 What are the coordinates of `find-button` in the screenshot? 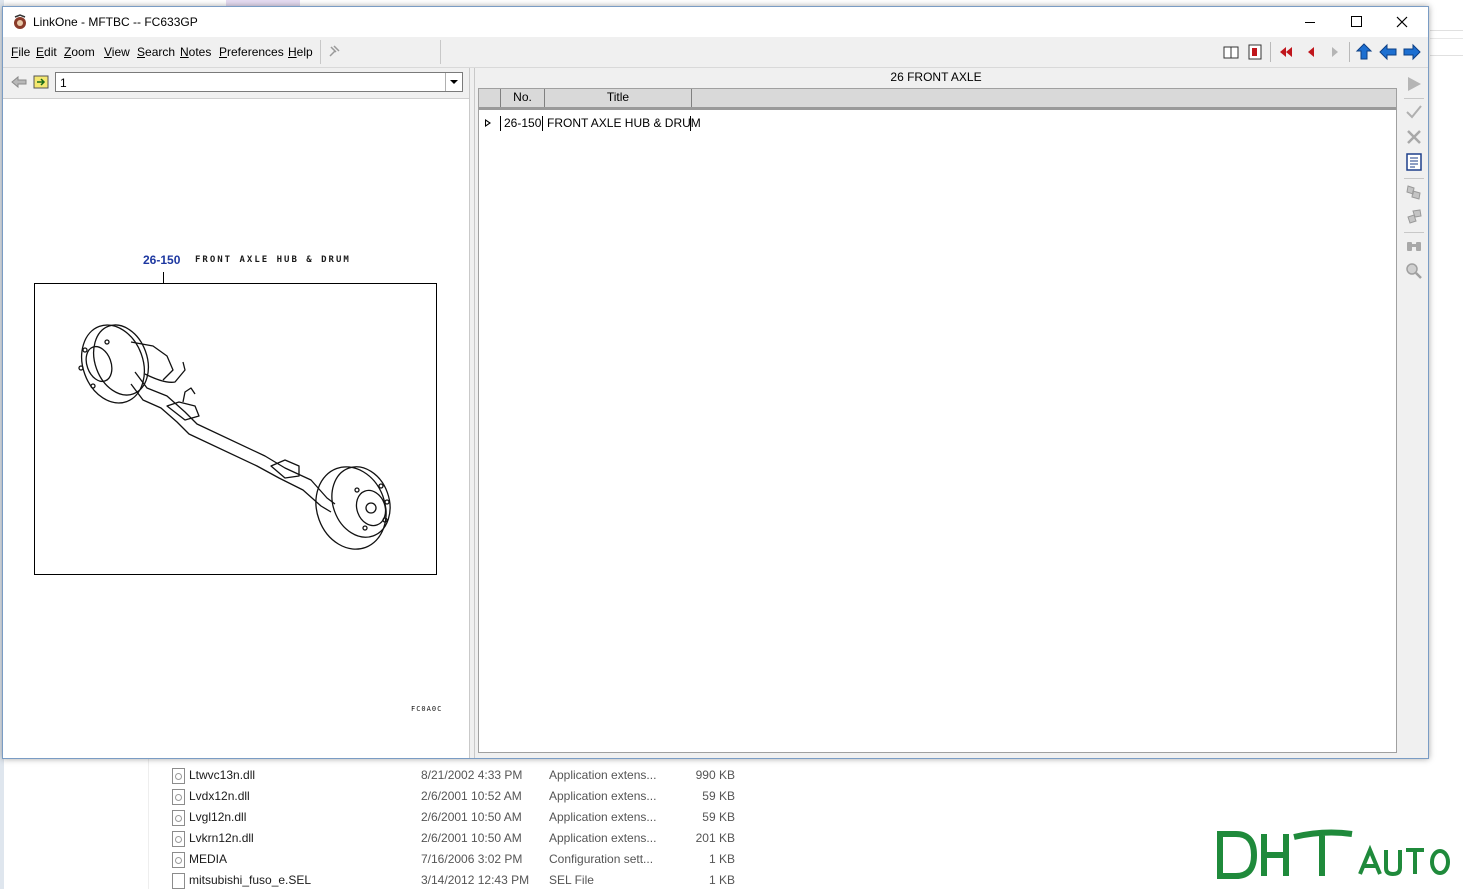 It's located at (1414, 246).